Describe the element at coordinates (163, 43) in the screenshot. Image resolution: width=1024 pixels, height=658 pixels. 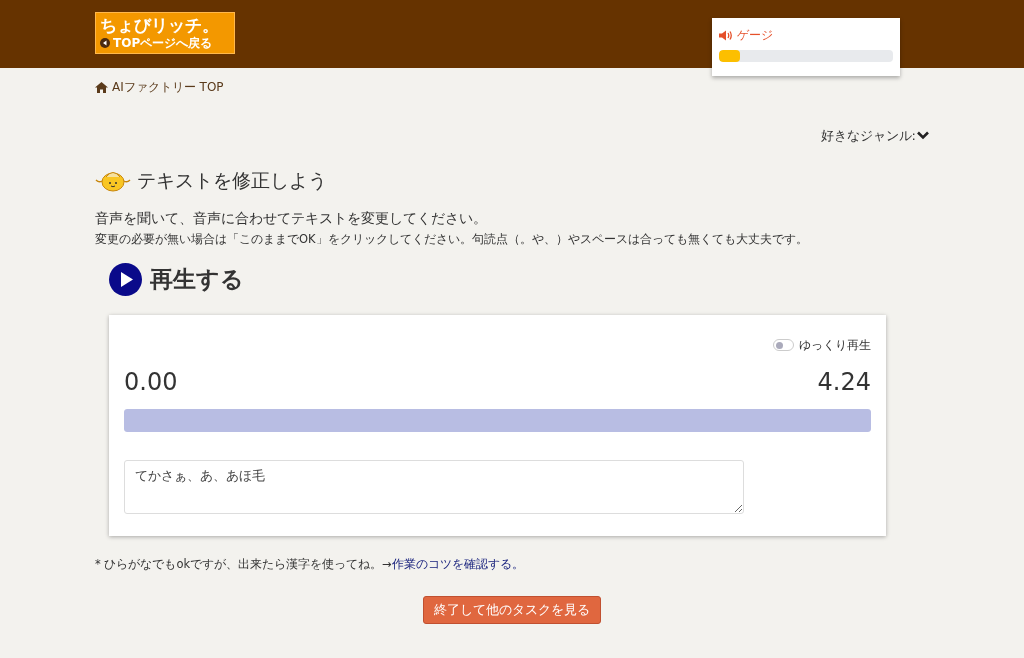
I see `logo-back-text: TOPページへ戻る` at that location.